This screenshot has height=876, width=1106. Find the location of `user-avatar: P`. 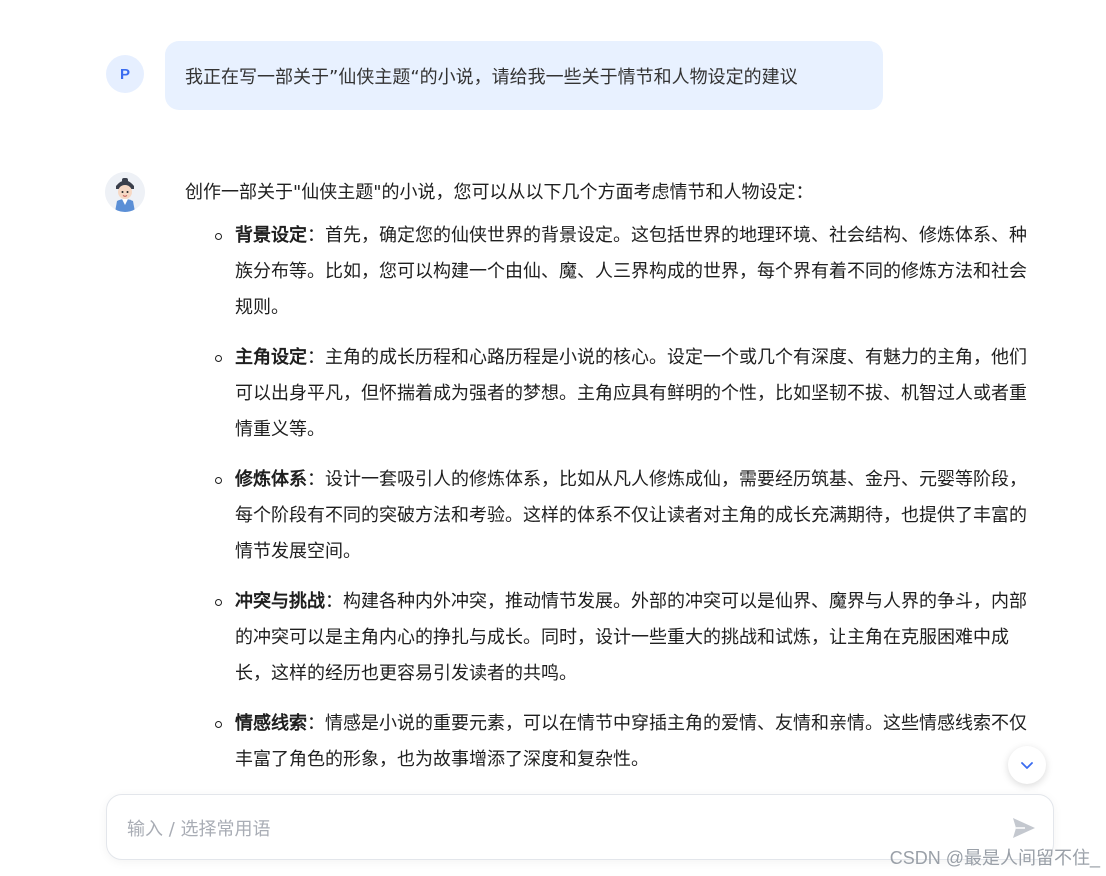

user-avatar: P is located at coordinates (125, 74).